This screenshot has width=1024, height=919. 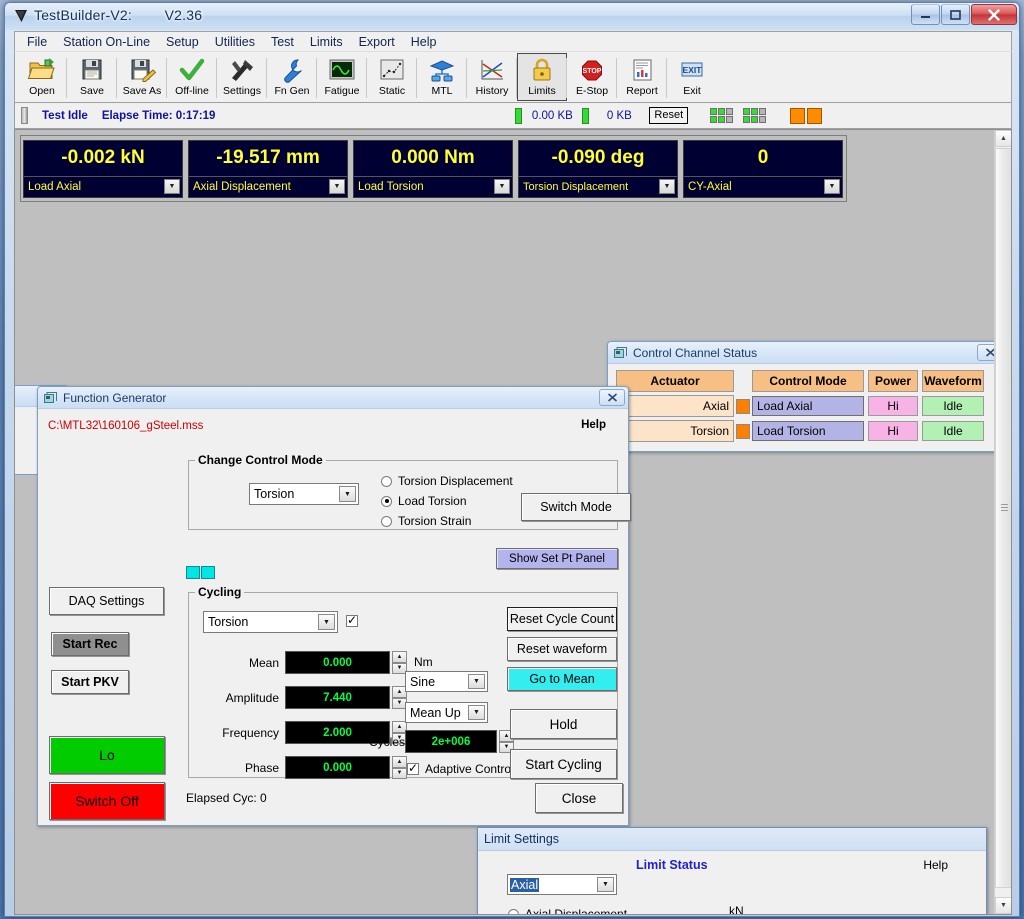 I want to click on menu-setup: Setup, so click(x=182, y=42).